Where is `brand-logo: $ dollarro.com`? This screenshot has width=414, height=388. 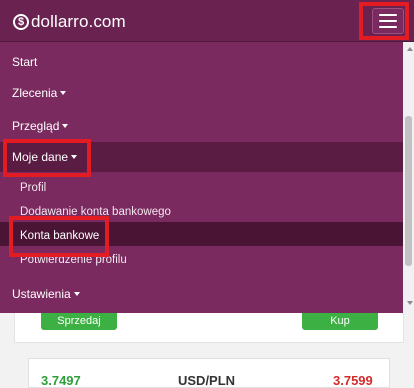 brand-logo: $ dollarro.com is located at coordinates (69, 22).